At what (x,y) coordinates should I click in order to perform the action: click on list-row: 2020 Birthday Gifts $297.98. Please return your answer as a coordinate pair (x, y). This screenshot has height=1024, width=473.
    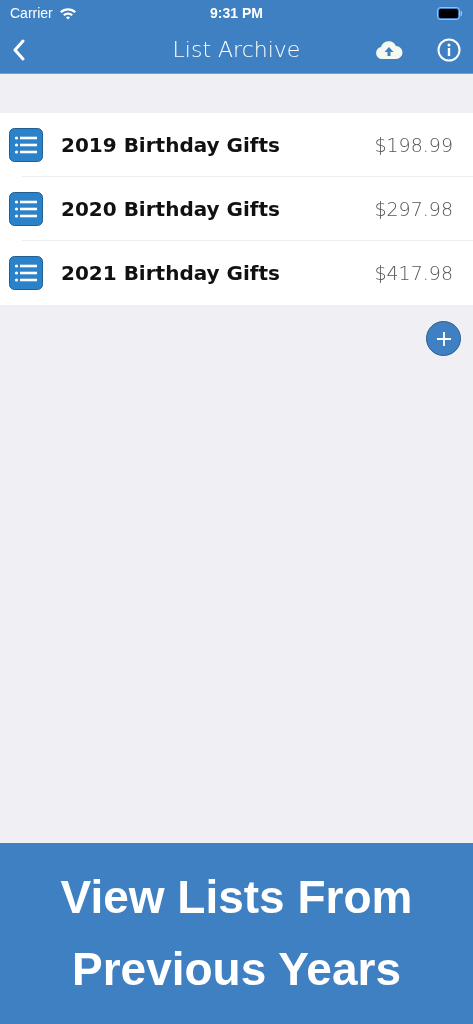
    Looking at the image, I should click on (236, 209).